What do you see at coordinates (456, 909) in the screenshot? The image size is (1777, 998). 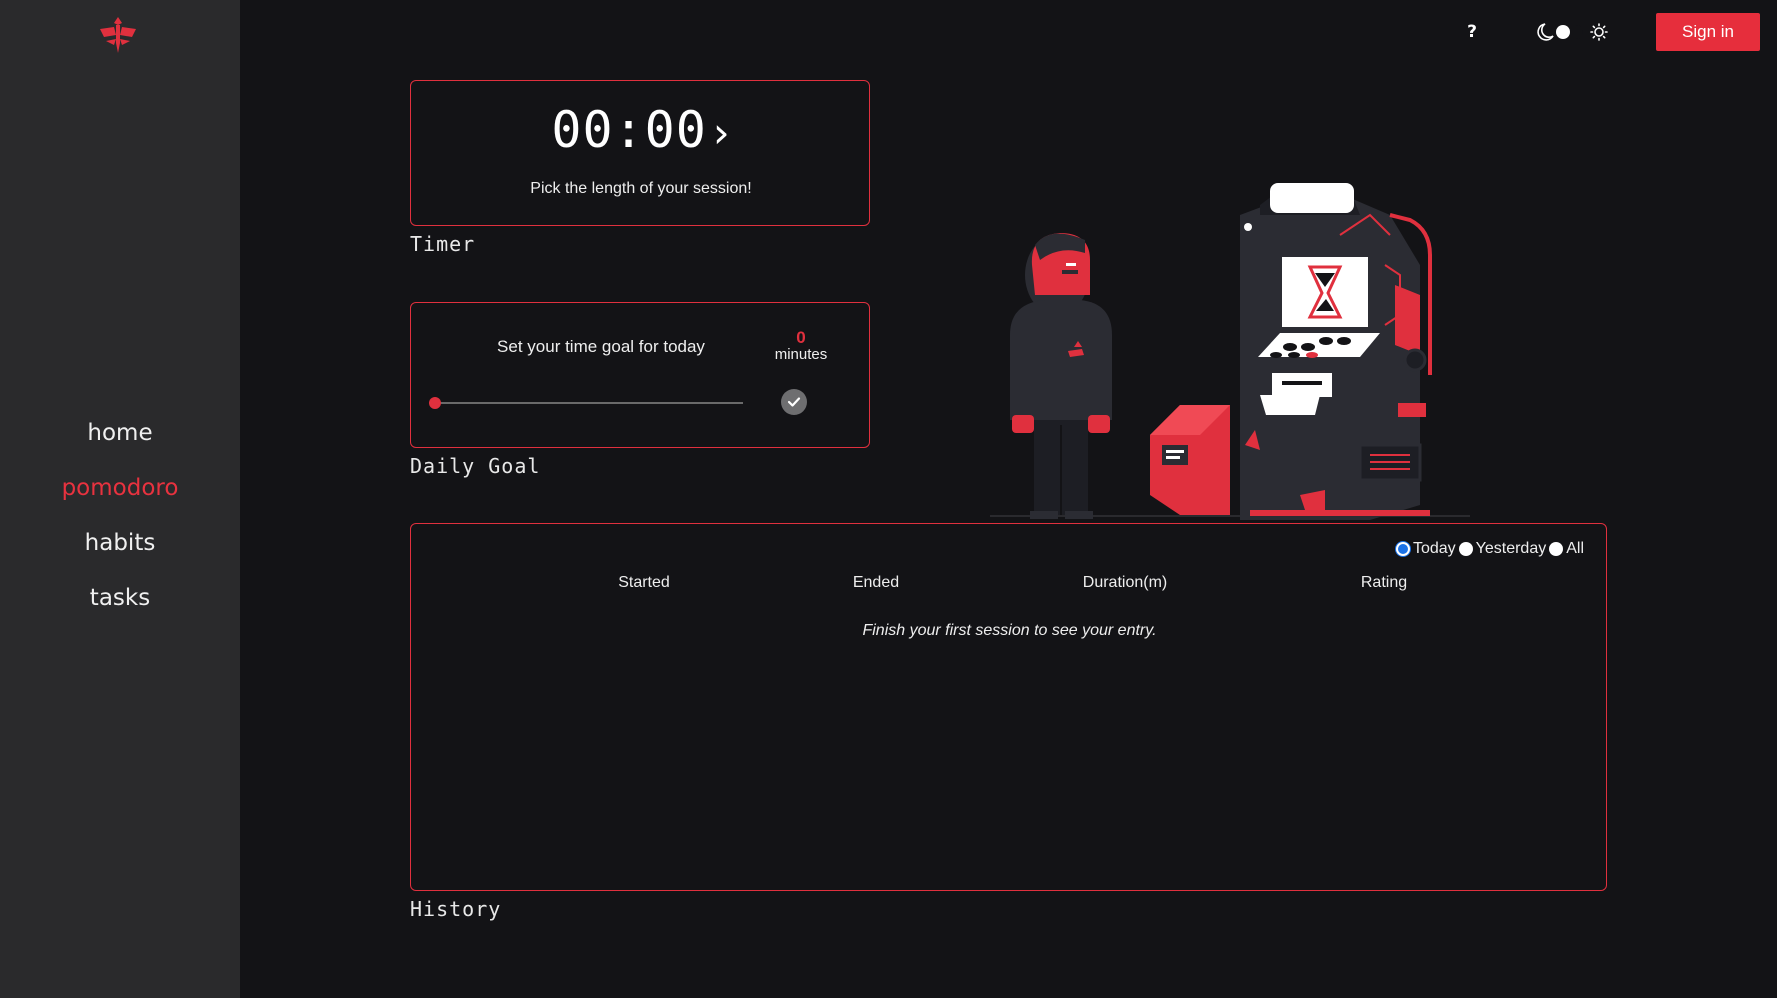 I see `history-section-label: History` at bounding box center [456, 909].